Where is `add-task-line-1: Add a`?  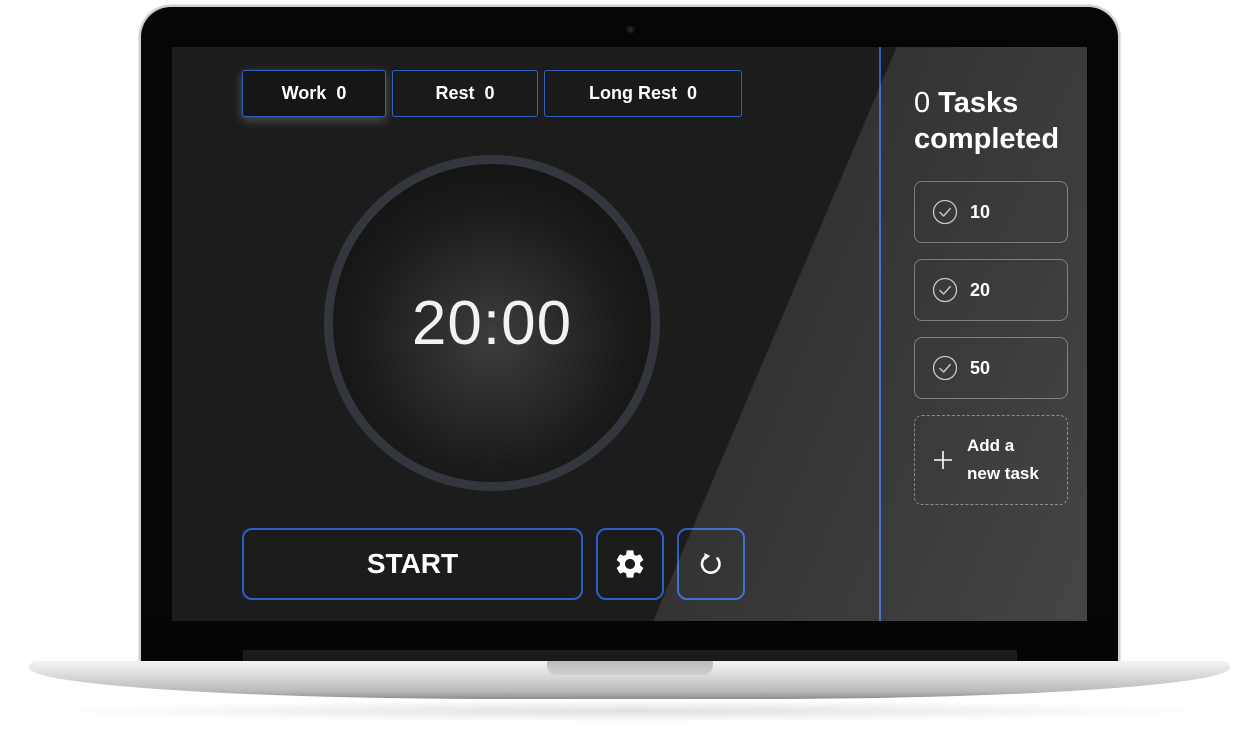
add-task-line-1: Add a is located at coordinates (991, 445).